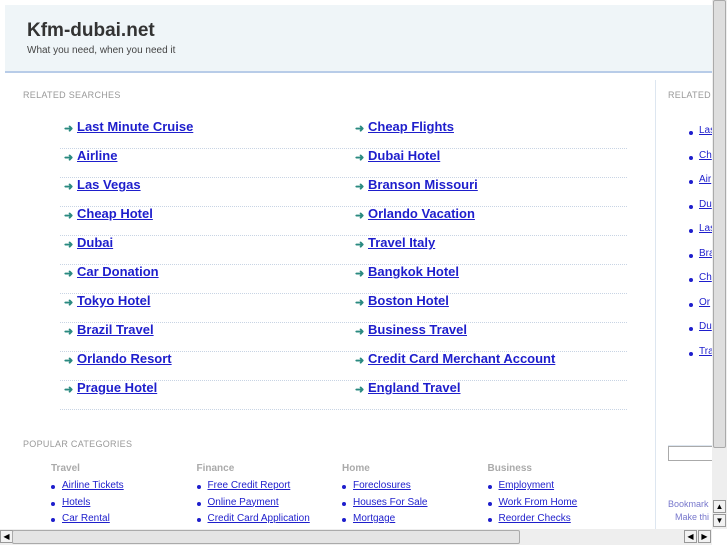  Describe the element at coordinates (87, 505) in the screenshot. I see `category-link: Hotels` at that location.